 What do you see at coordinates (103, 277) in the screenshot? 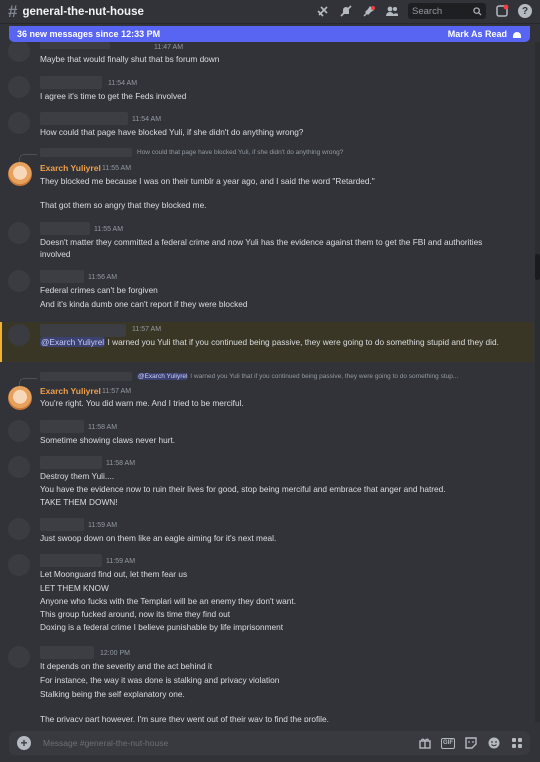
I see `timestamp: 11:56 AM` at bounding box center [103, 277].